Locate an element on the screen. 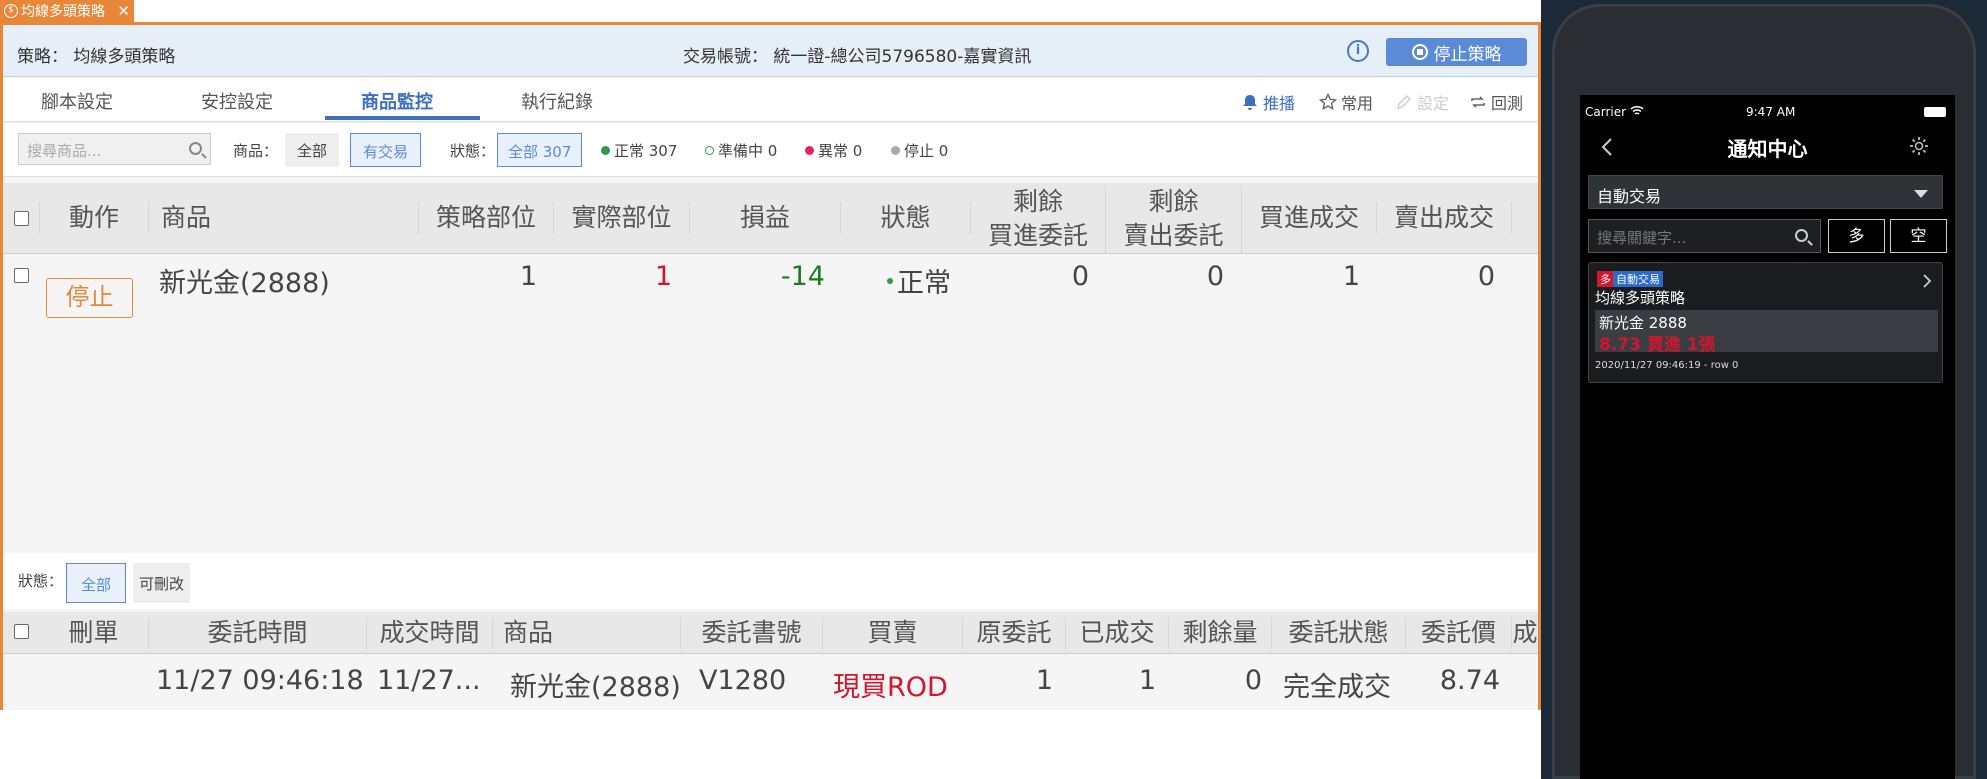 This screenshot has width=1987, height=779. col-sell-filled: 賣出成交 is located at coordinates (1444, 218).